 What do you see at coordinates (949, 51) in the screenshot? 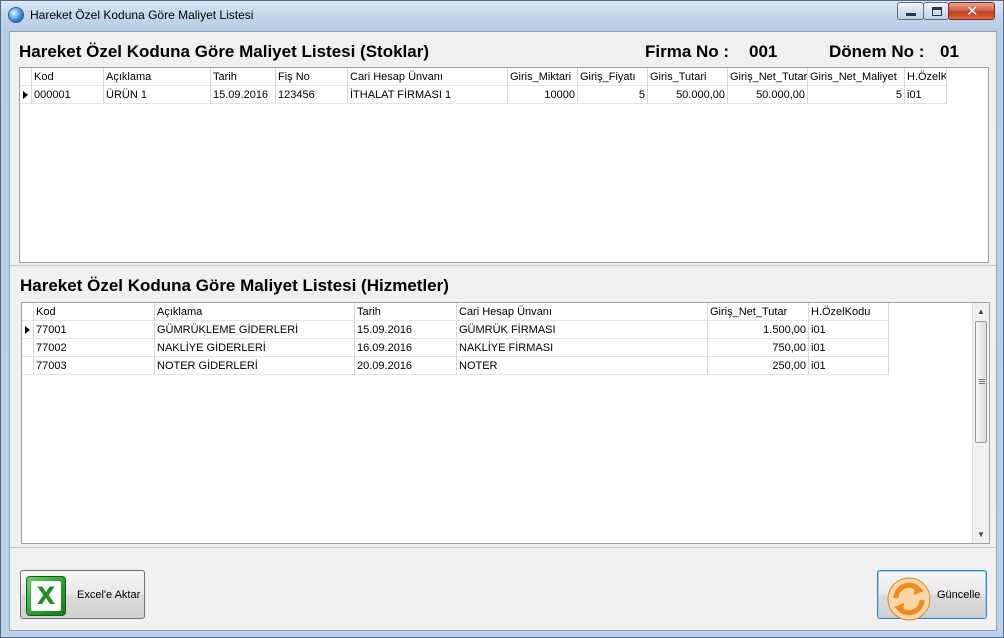
I see `donem-value: 01` at bounding box center [949, 51].